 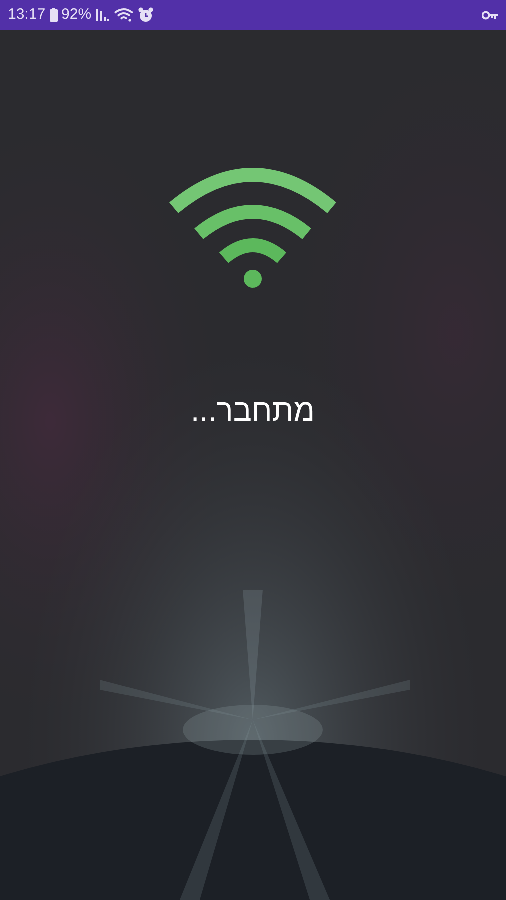 What do you see at coordinates (54, 15) in the screenshot?
I see `battery-icon` at bounding box center [54, 15].